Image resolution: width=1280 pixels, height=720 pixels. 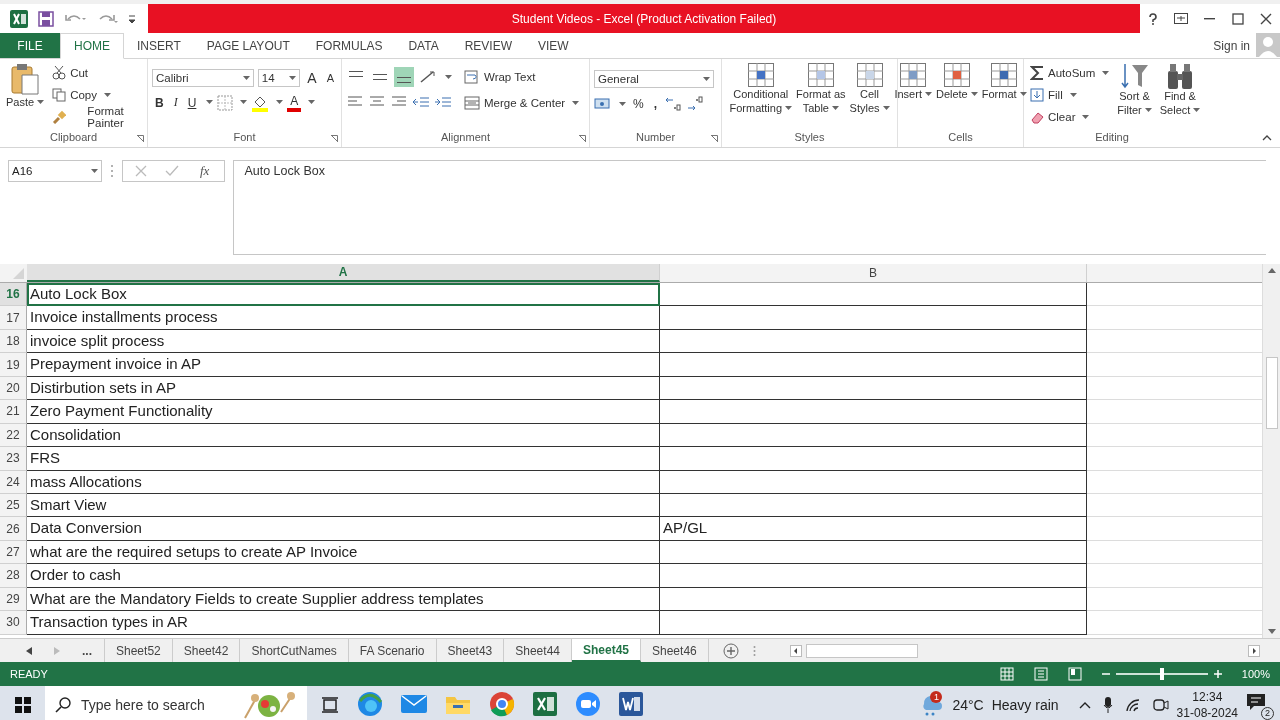 I want to click on name-box: A16, so click(x=55, y=171).